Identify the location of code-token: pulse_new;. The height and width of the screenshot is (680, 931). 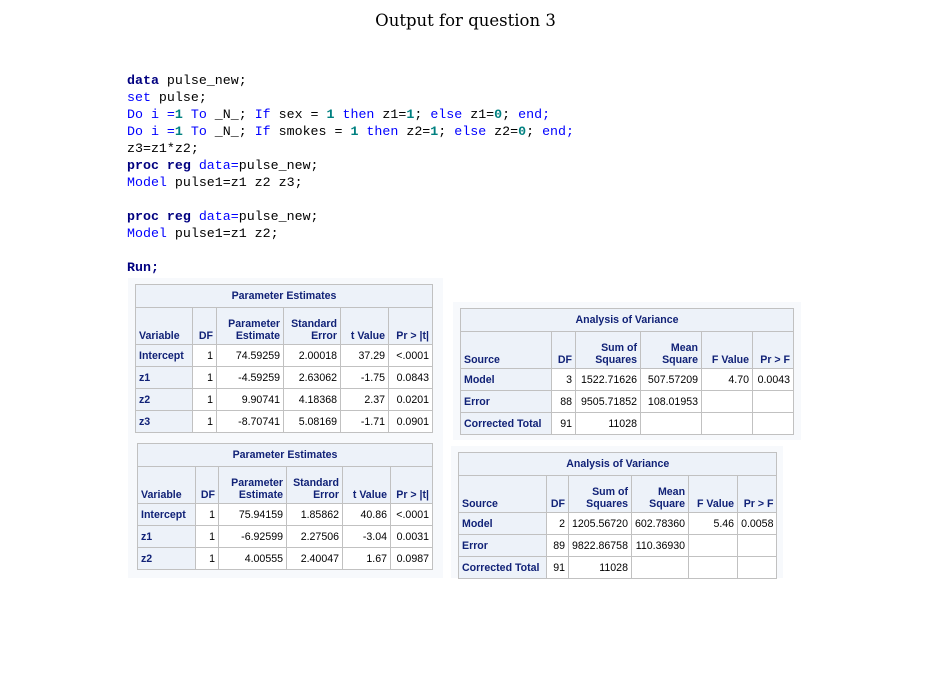
(278, 216).